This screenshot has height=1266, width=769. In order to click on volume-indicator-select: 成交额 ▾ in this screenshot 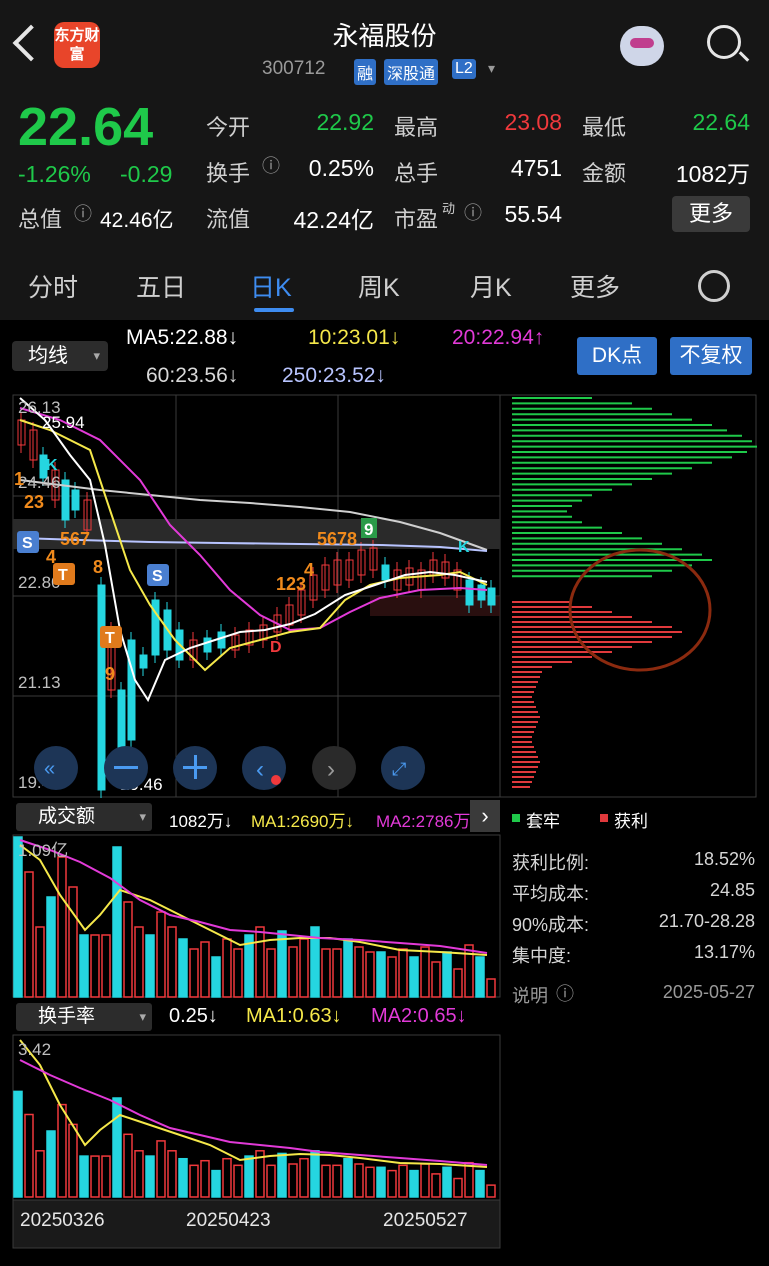, I will do `click(84, 817)`.